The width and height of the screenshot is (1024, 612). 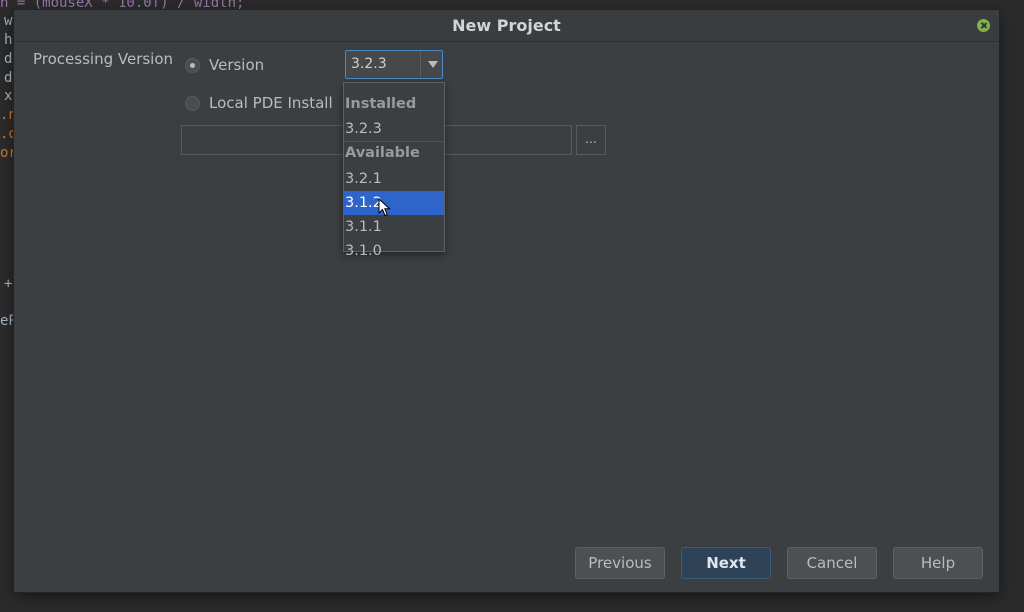 What do you see at coordinates (983, 25) in the screenshot?
I see `close-icon` at bounding box center [983, 25].